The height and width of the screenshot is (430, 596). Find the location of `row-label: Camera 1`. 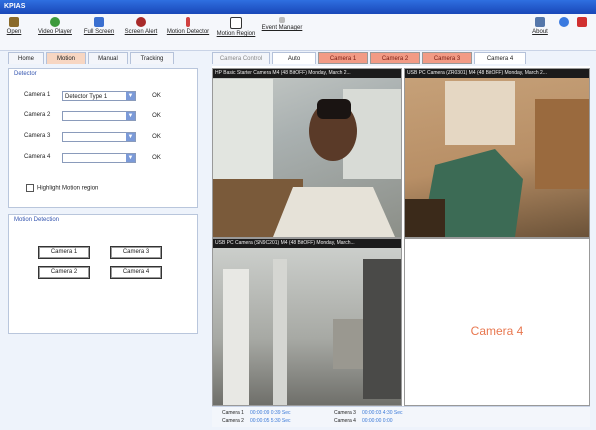

row-label: Camera 1 is located at coordinates (37, 95).